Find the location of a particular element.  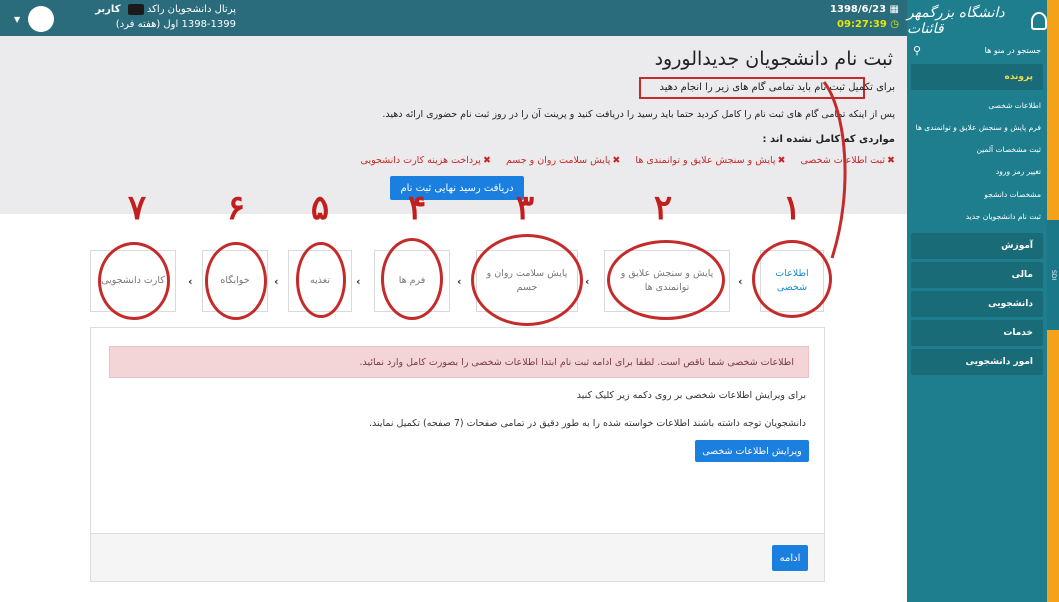

step-number-1: ۱ is located at coordinates (792, 208).